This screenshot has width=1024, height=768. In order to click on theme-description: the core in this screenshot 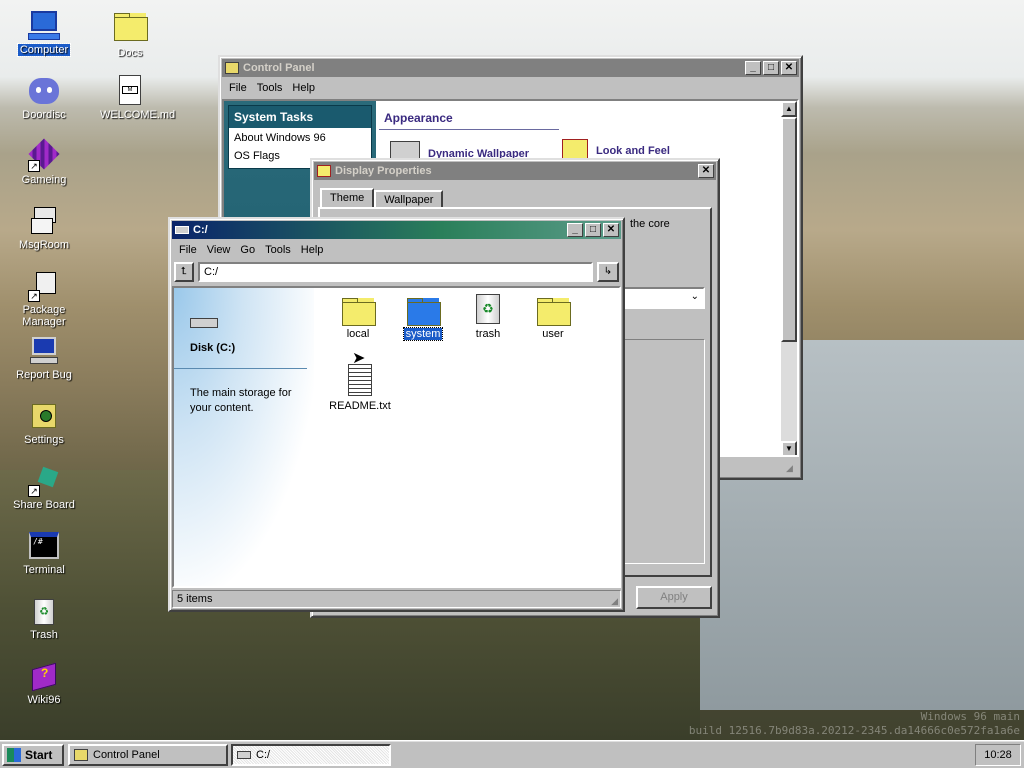, I will do `click(650, 224)`.